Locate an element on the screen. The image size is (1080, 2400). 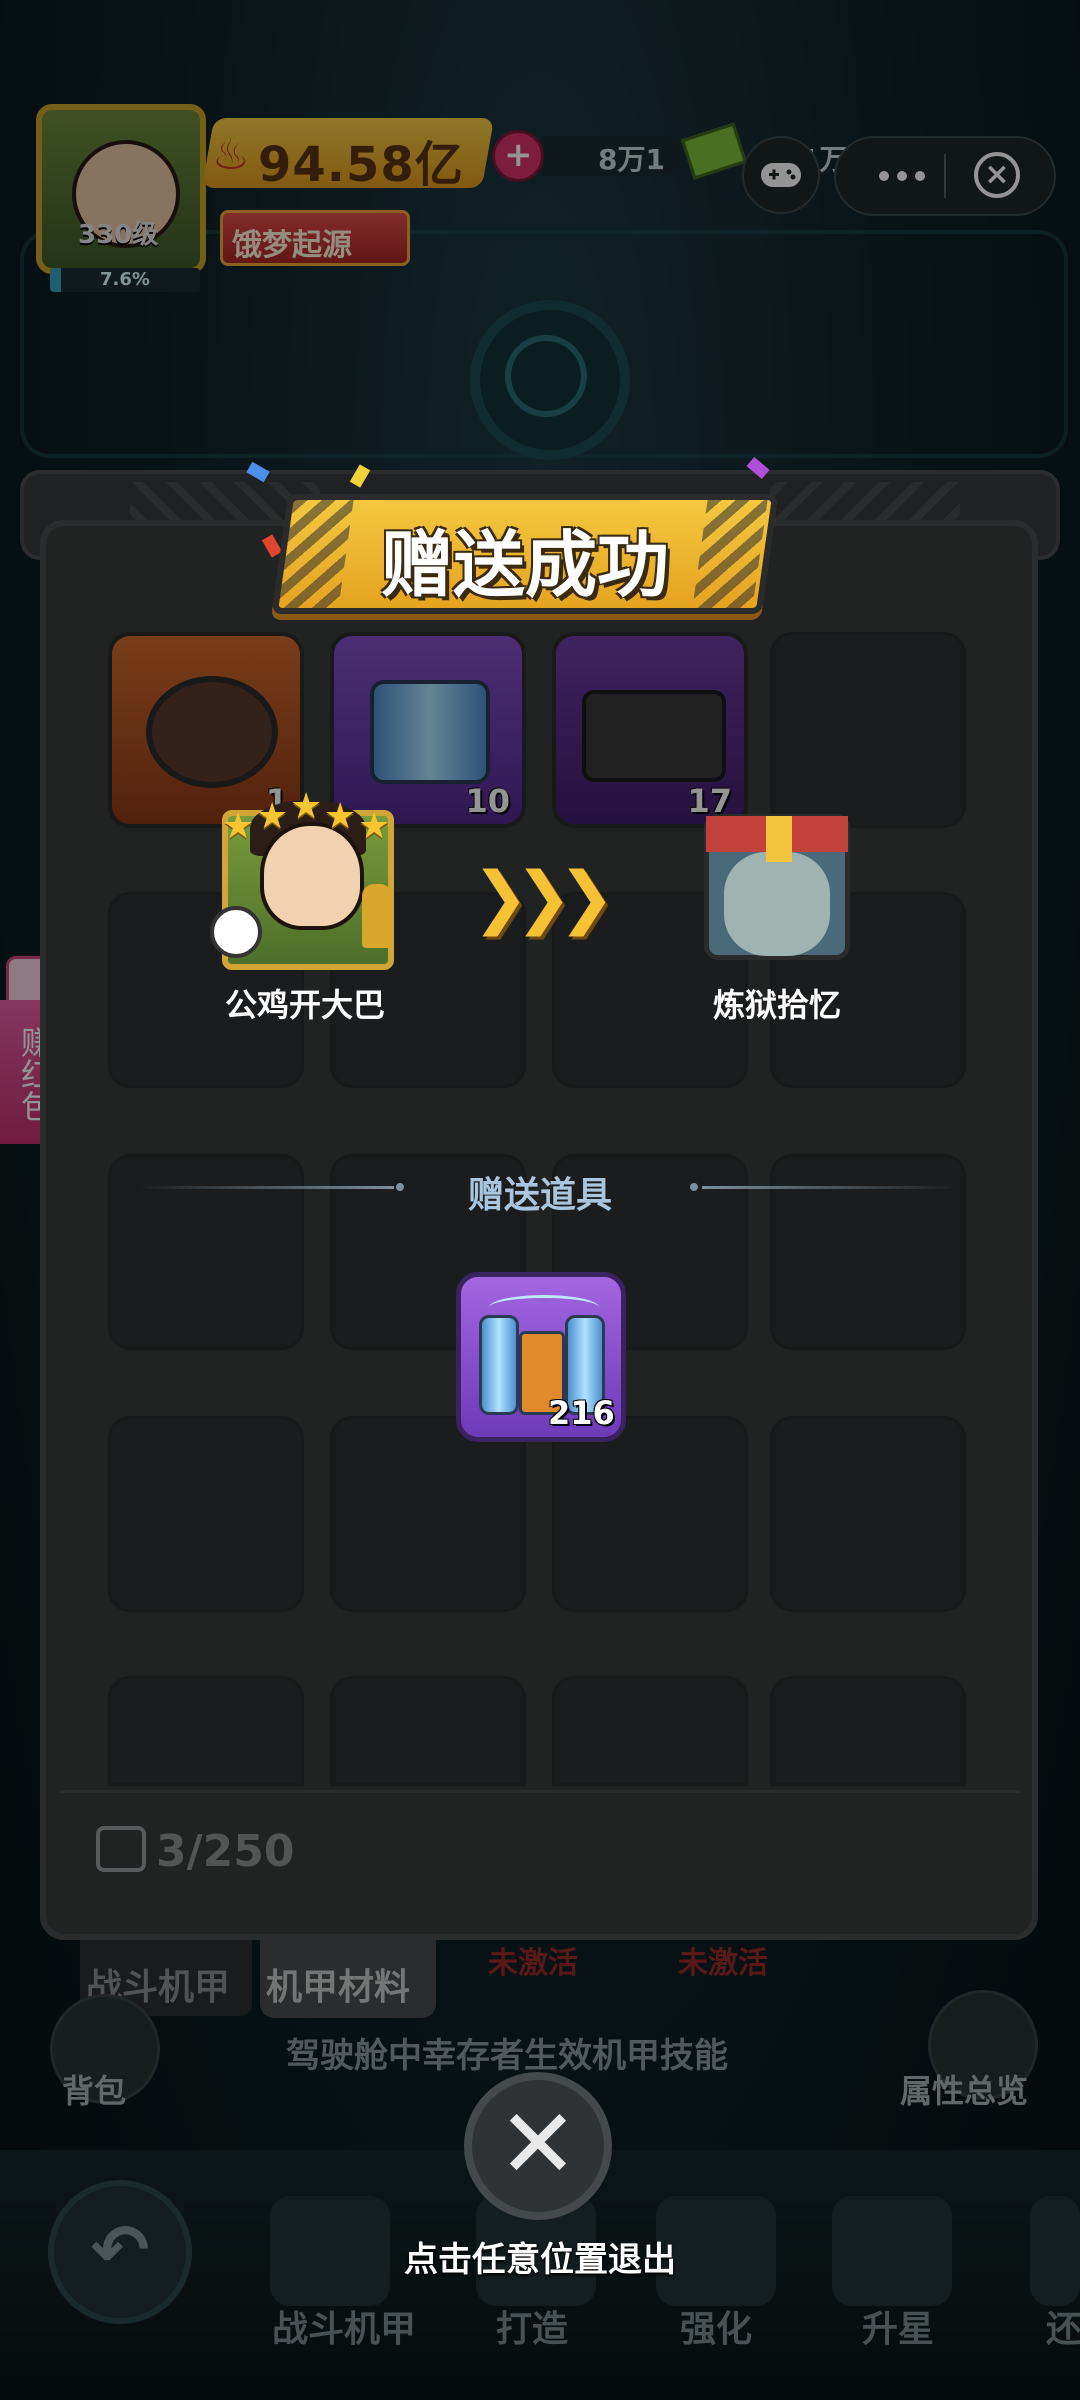
exit-hint: 点击任意位置退出 is located at coordinates (540, 2260).